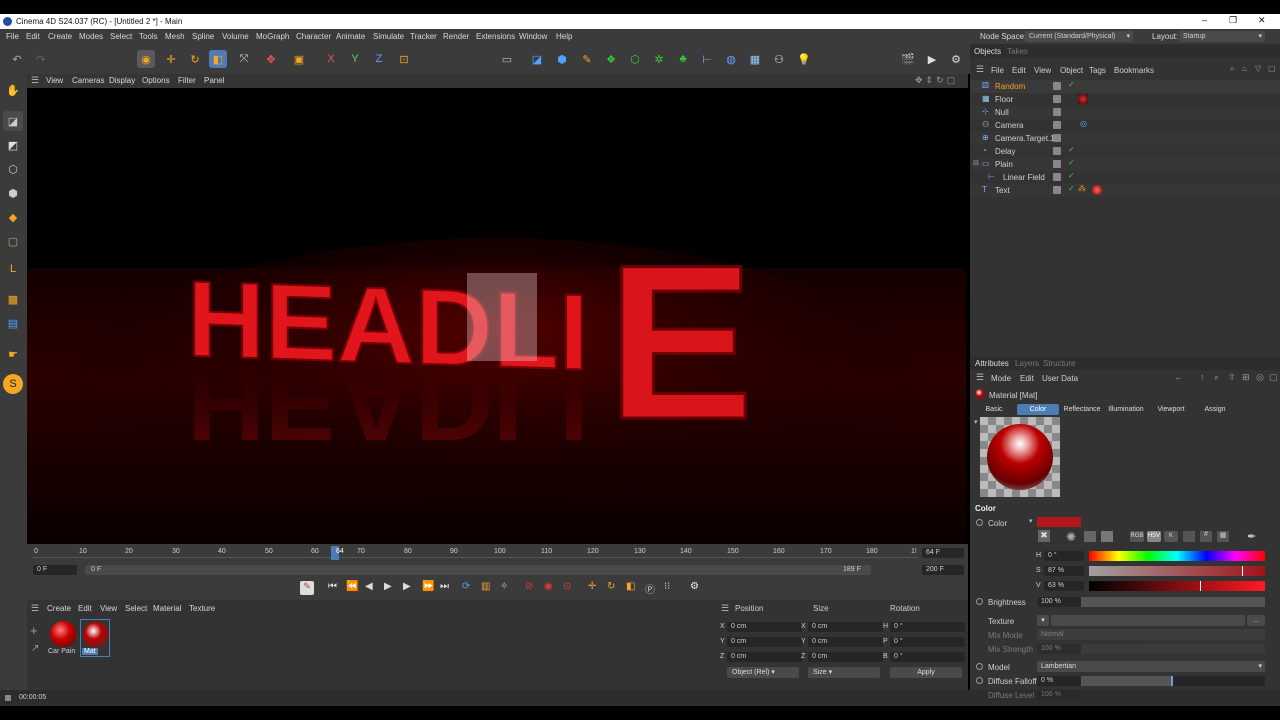 Image resolution: width=1280 pixels, height=720 pixels. Describe the element at coordinates (331, 59) in the screenshot. I see `x-axis-icon: X` at that location.